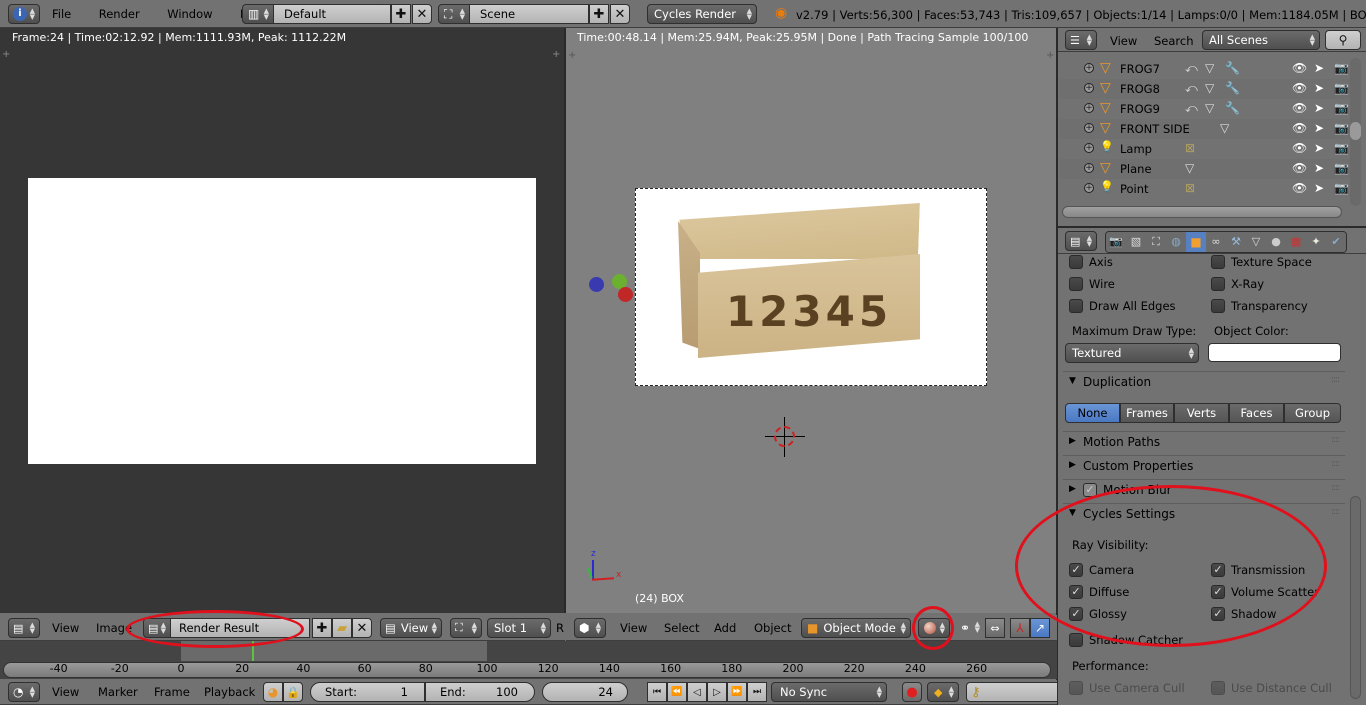 This screenshot has width=1366, height=705. Describe the element at coordinates (1205, 129) in the screenshot. I see `outliner-item: + ▽ FRONT SIDE ▽ 👁 ➤ 📷` at that location.